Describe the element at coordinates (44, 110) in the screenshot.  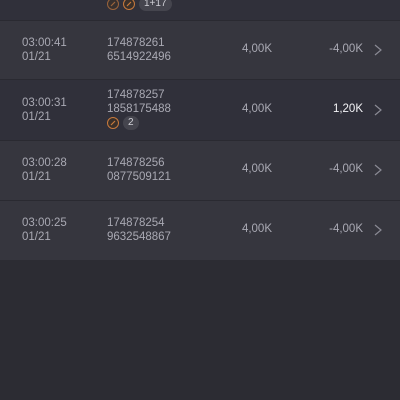
I see `bet-time: 03:00:31 01/21` at that location.